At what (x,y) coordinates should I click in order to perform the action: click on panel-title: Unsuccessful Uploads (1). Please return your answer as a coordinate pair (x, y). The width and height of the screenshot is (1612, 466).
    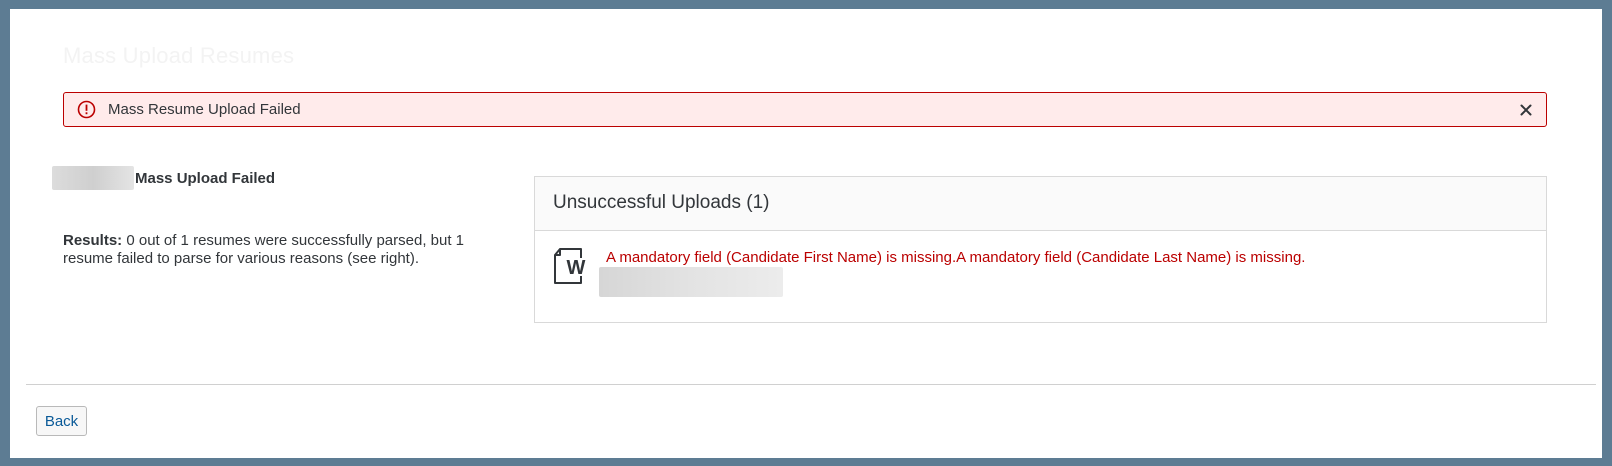
    Looking at the image, I should click on (661, 202).